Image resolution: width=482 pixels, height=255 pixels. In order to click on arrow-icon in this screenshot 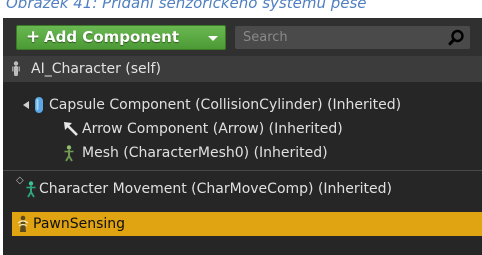, I will do `click(71, 129)`.